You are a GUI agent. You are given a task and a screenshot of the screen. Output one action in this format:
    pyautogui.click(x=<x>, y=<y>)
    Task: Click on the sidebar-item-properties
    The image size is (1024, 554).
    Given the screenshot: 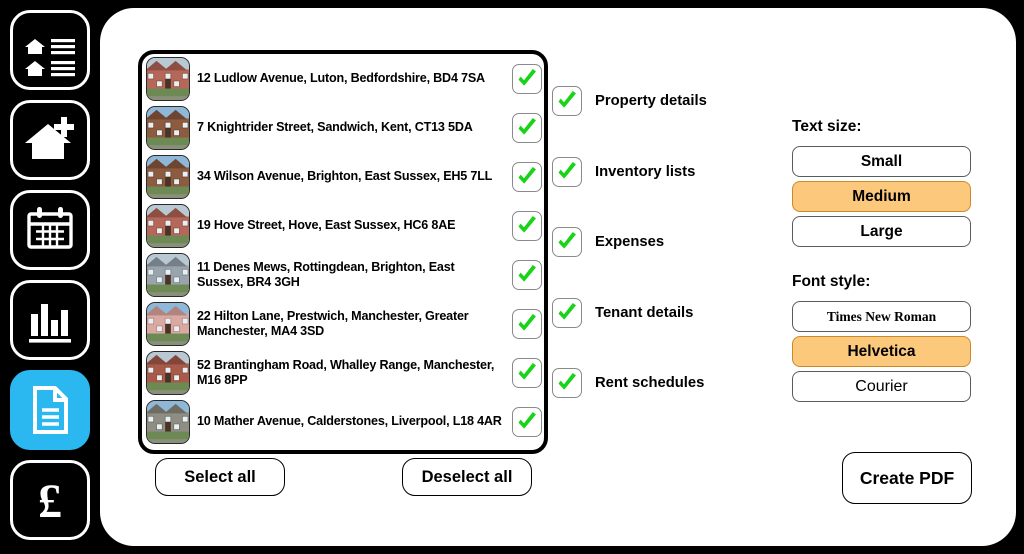 What is the action you would take?
    pyautogui.click(x=50, y=50)
    